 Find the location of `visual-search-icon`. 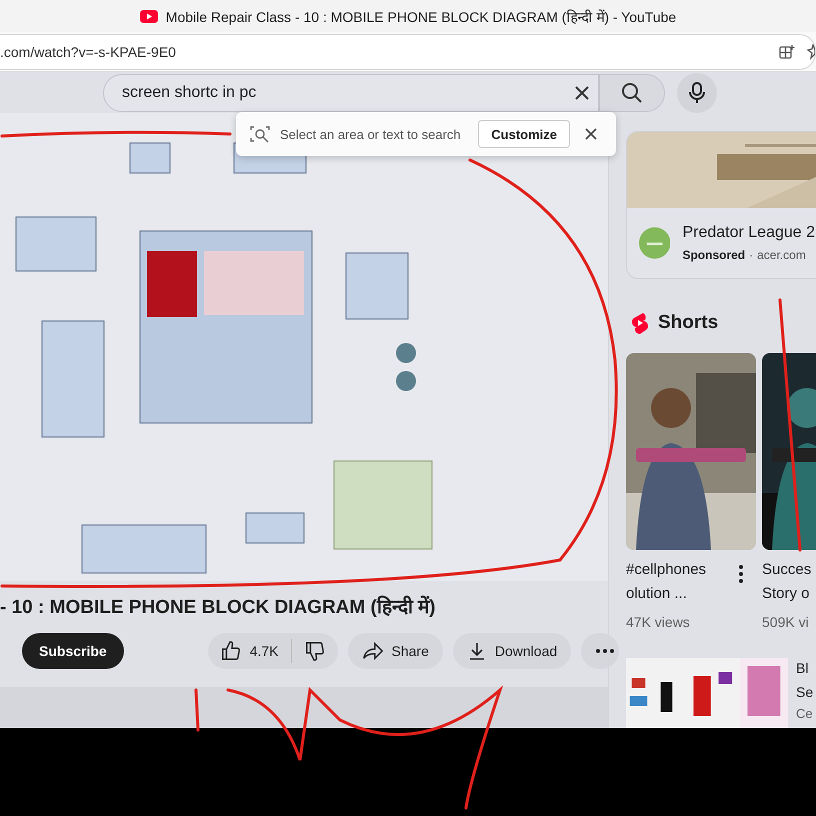

visual-search-icon is located at coordinates (260, 134).